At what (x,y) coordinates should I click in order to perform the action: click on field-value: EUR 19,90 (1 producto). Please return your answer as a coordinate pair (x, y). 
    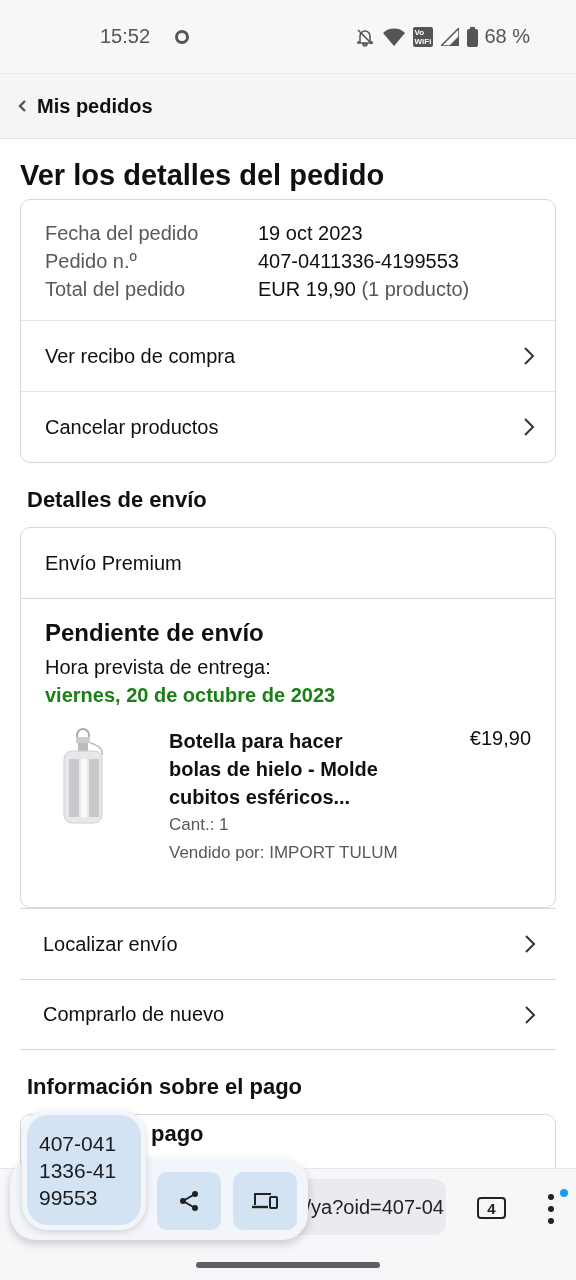
    Looking at the image, I should click on (364, 289).